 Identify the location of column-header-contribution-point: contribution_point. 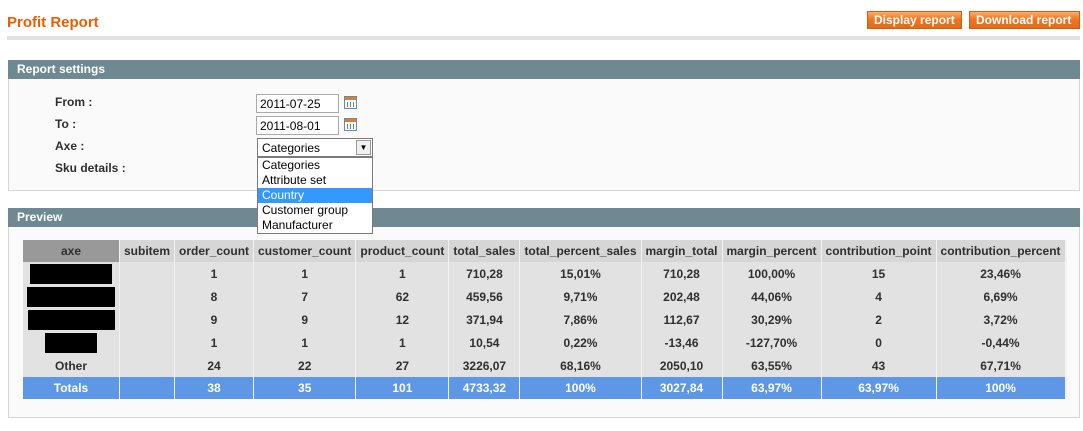
(879, 251).